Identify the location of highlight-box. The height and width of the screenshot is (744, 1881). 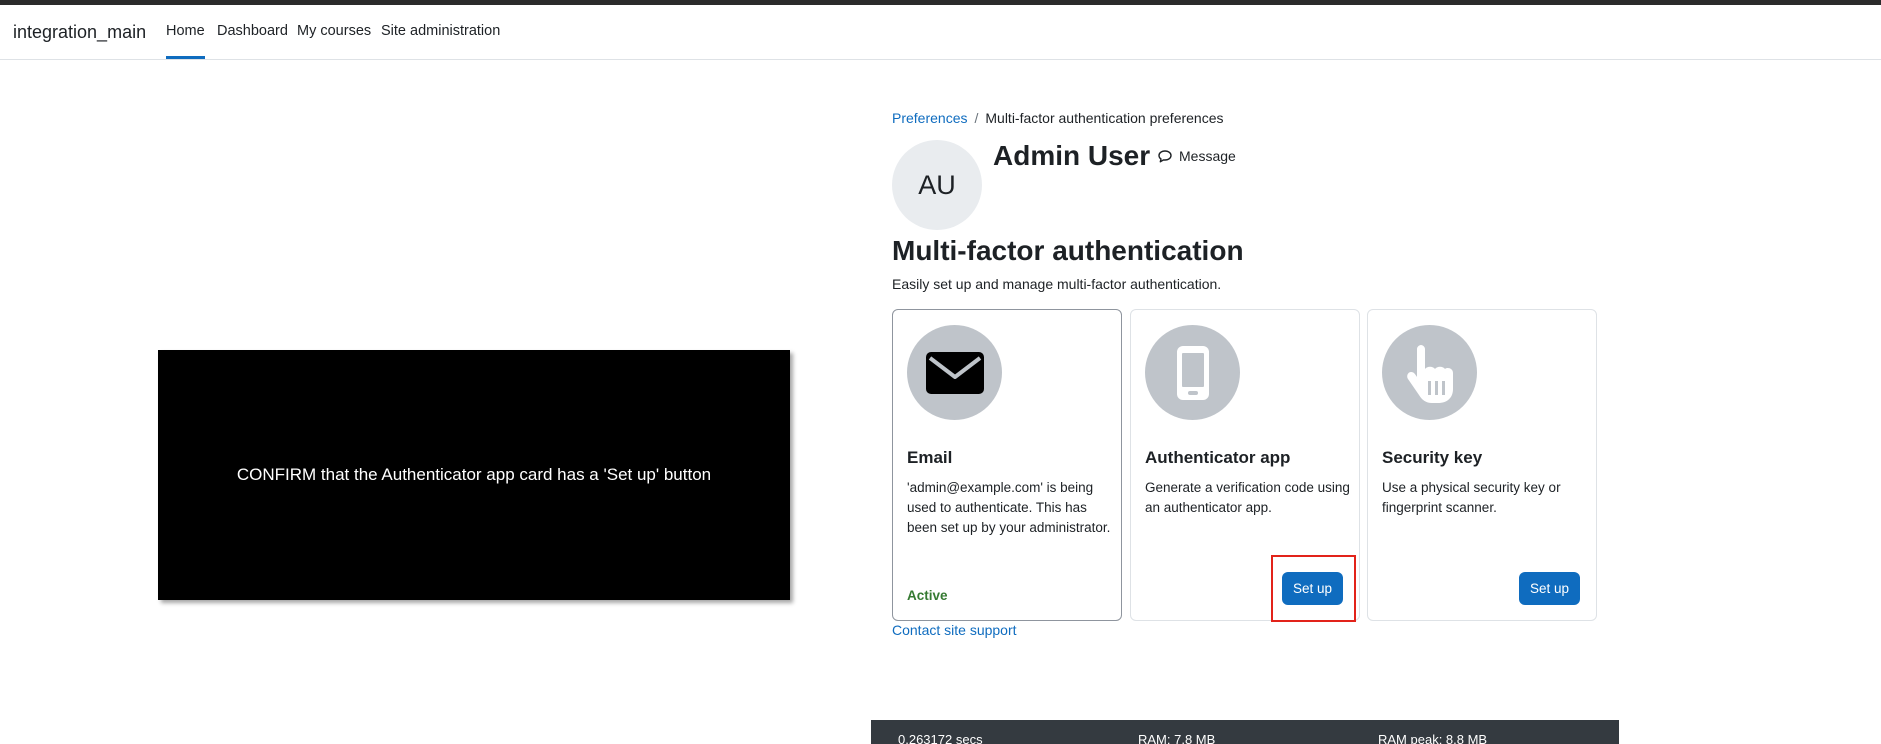
(1313, 588).